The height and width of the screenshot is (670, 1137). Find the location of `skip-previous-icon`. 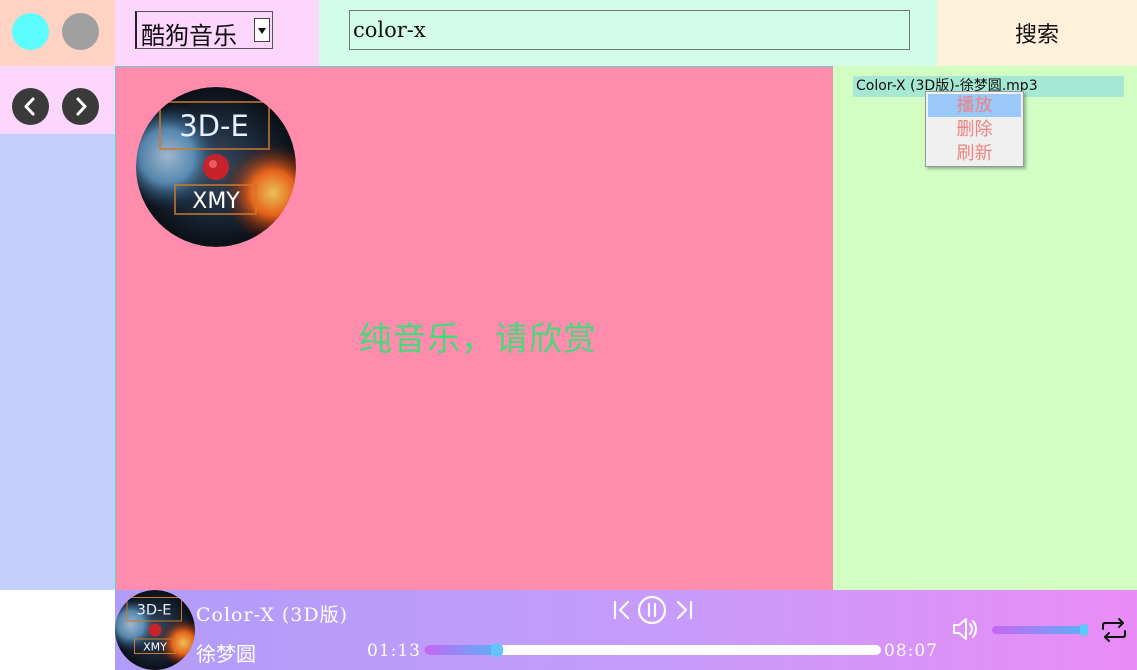

skip-previous-icon is located at coordinates (621, 610).